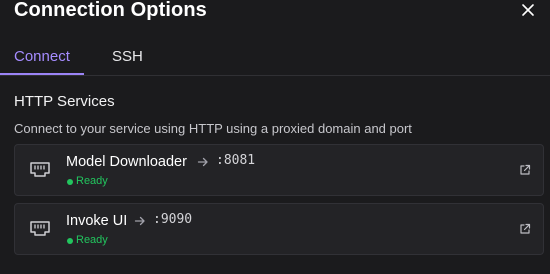 The height and width of the screenshot is (274, 550). I want to click on dialog-title: Connection Options, so click(110, 10).